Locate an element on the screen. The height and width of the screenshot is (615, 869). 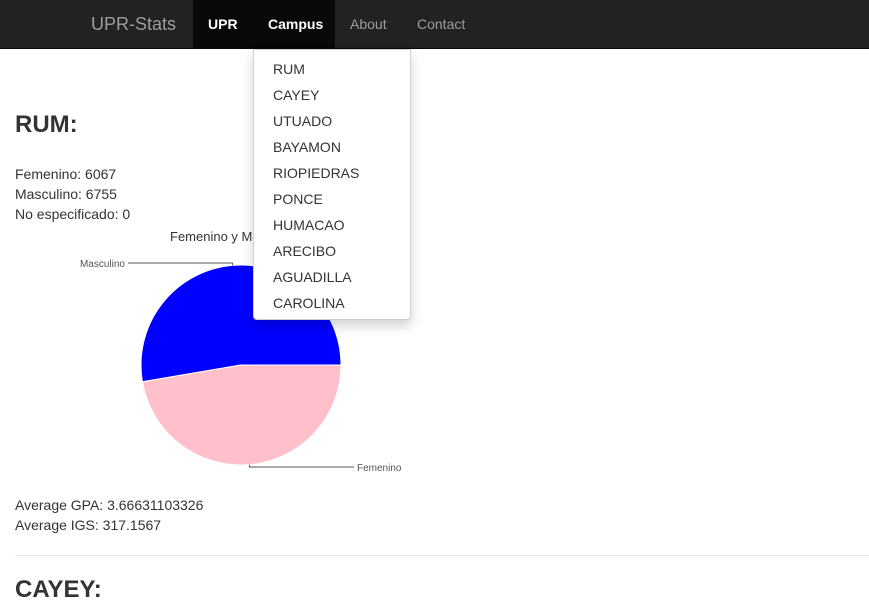
stat-femenino: Femenino: 6067 is located at coordinates (66, 174).